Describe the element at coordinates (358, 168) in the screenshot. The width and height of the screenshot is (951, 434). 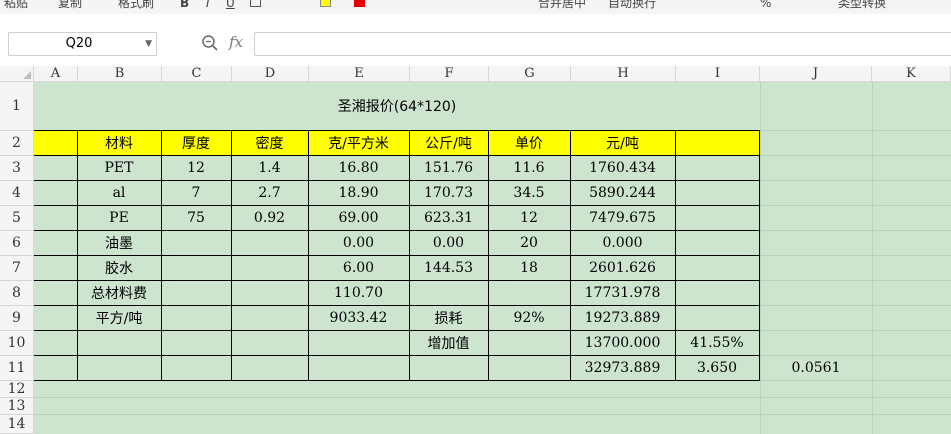
I see `cell-e3: 16.80` at that location.